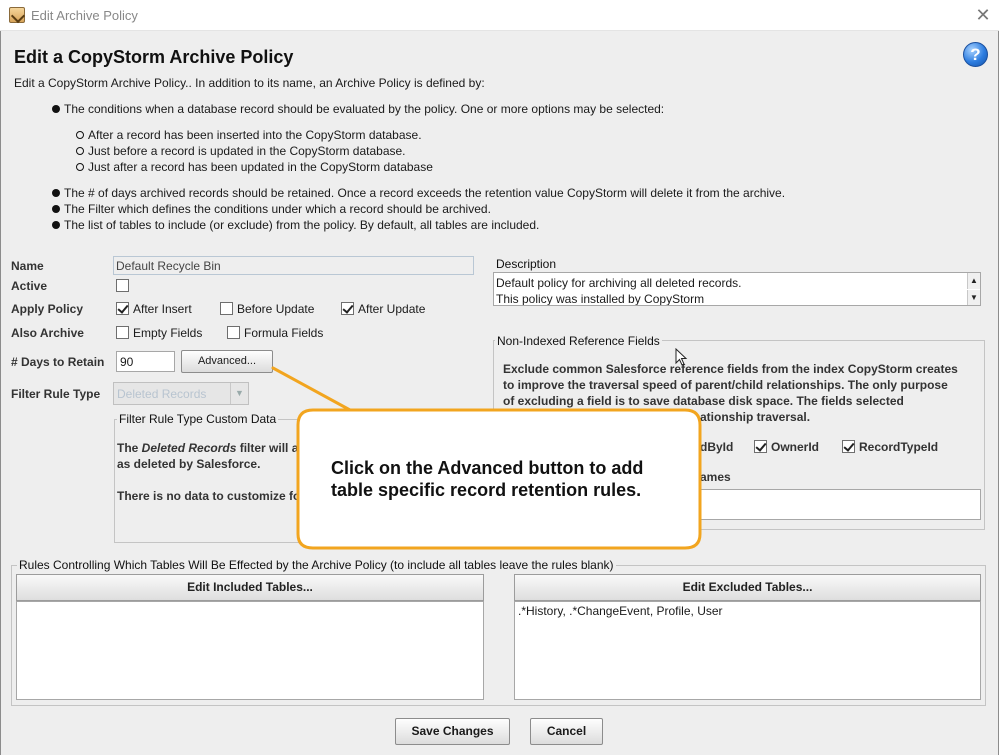 The width and height of the screenshot is (999, 755). What do you see at coordinates (682, 358) in the screenshot?
I see `mouse-pointer-icon` at bounding box center [682, 358].